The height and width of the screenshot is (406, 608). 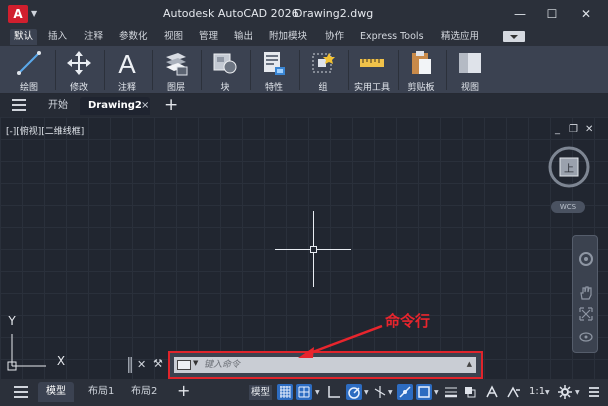 What do you see at coordinates (78, 88) in the screenshot?
I see `modify-label: 修改` at bounding box center [78, 88].